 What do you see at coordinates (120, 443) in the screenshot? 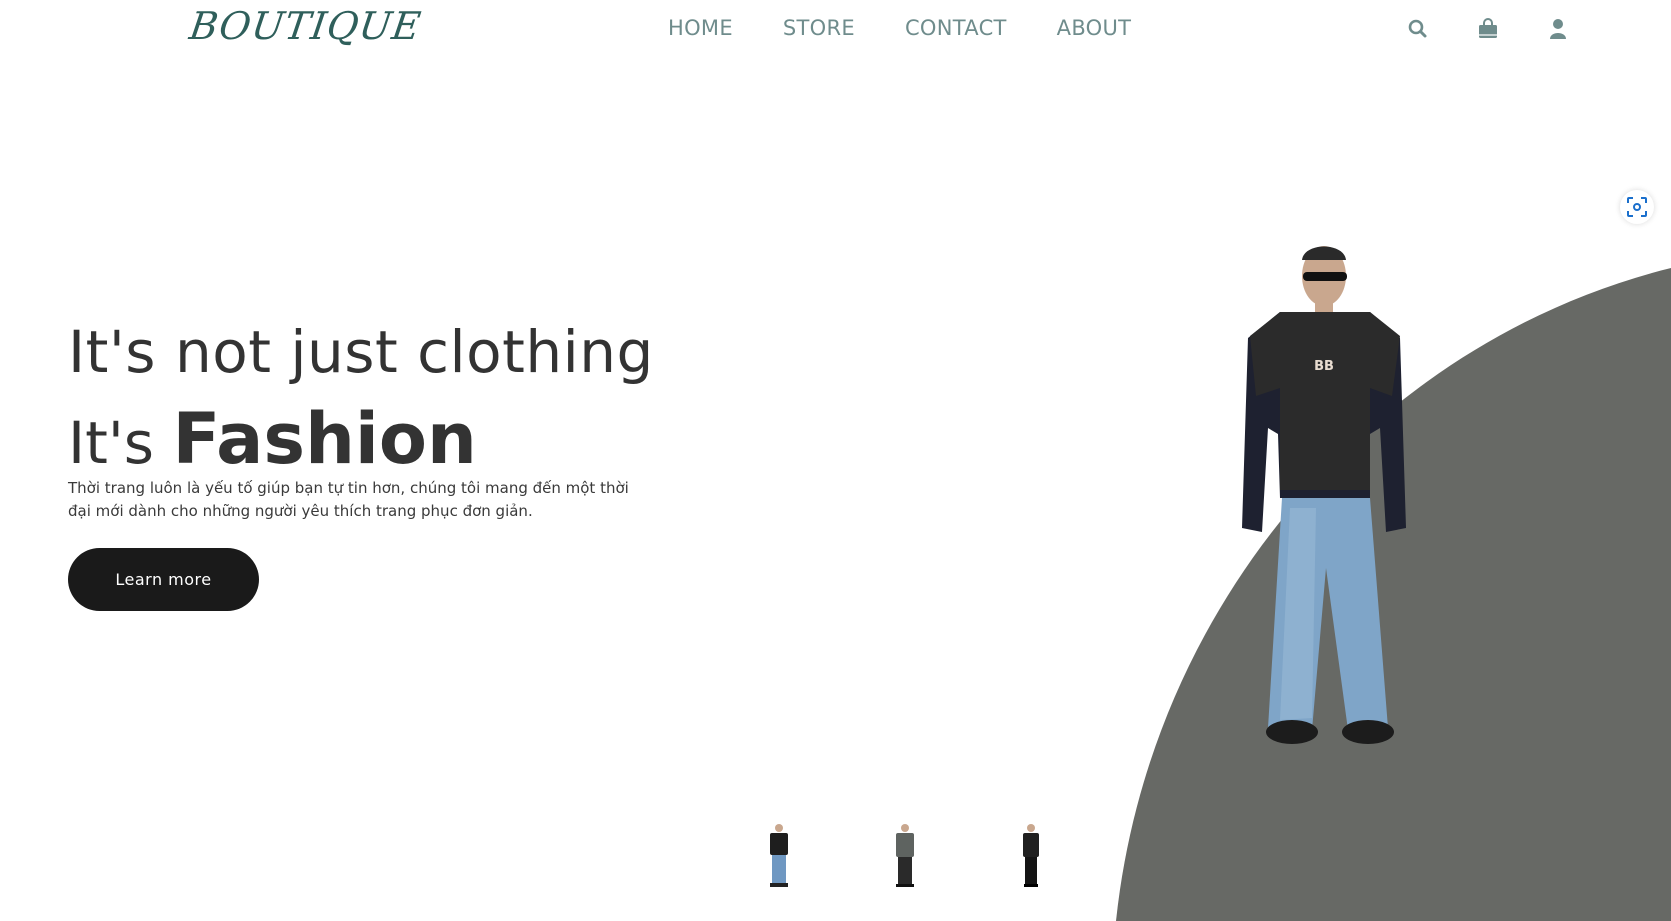
I see `hero-title-prefix: It's` at bounding box center [120, 443].